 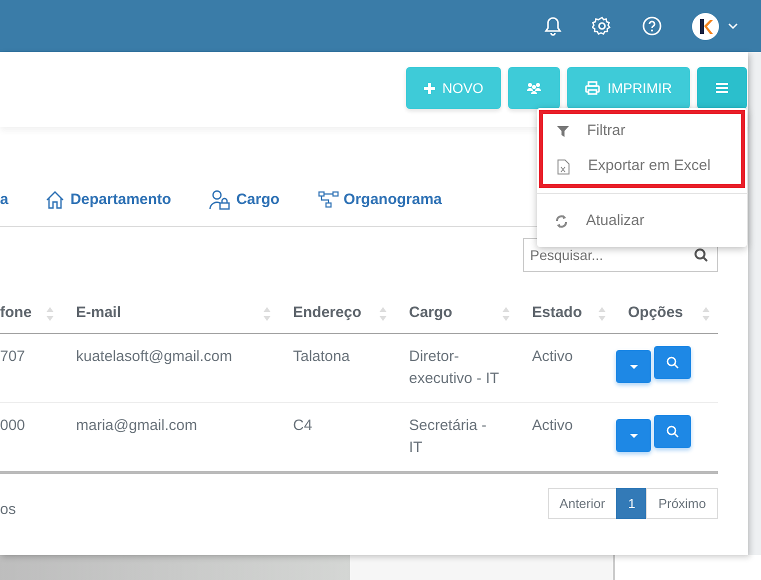 What do you see at coordinates (652, 26) in the screenshot?
I see `help-icon` at bounding box center [652, 26].